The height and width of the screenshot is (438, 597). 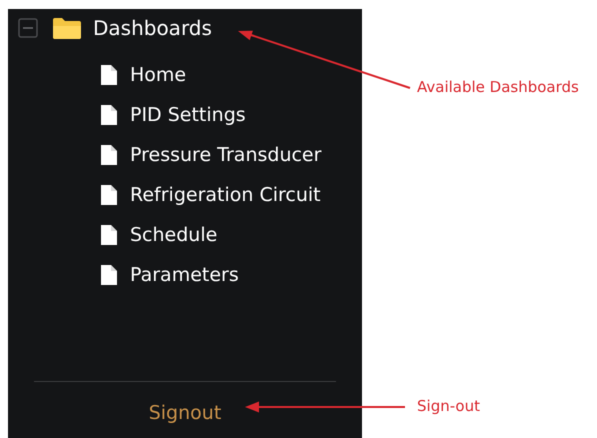 I want to click on dashboard-item: Schedule, so click(x=174, y=235).